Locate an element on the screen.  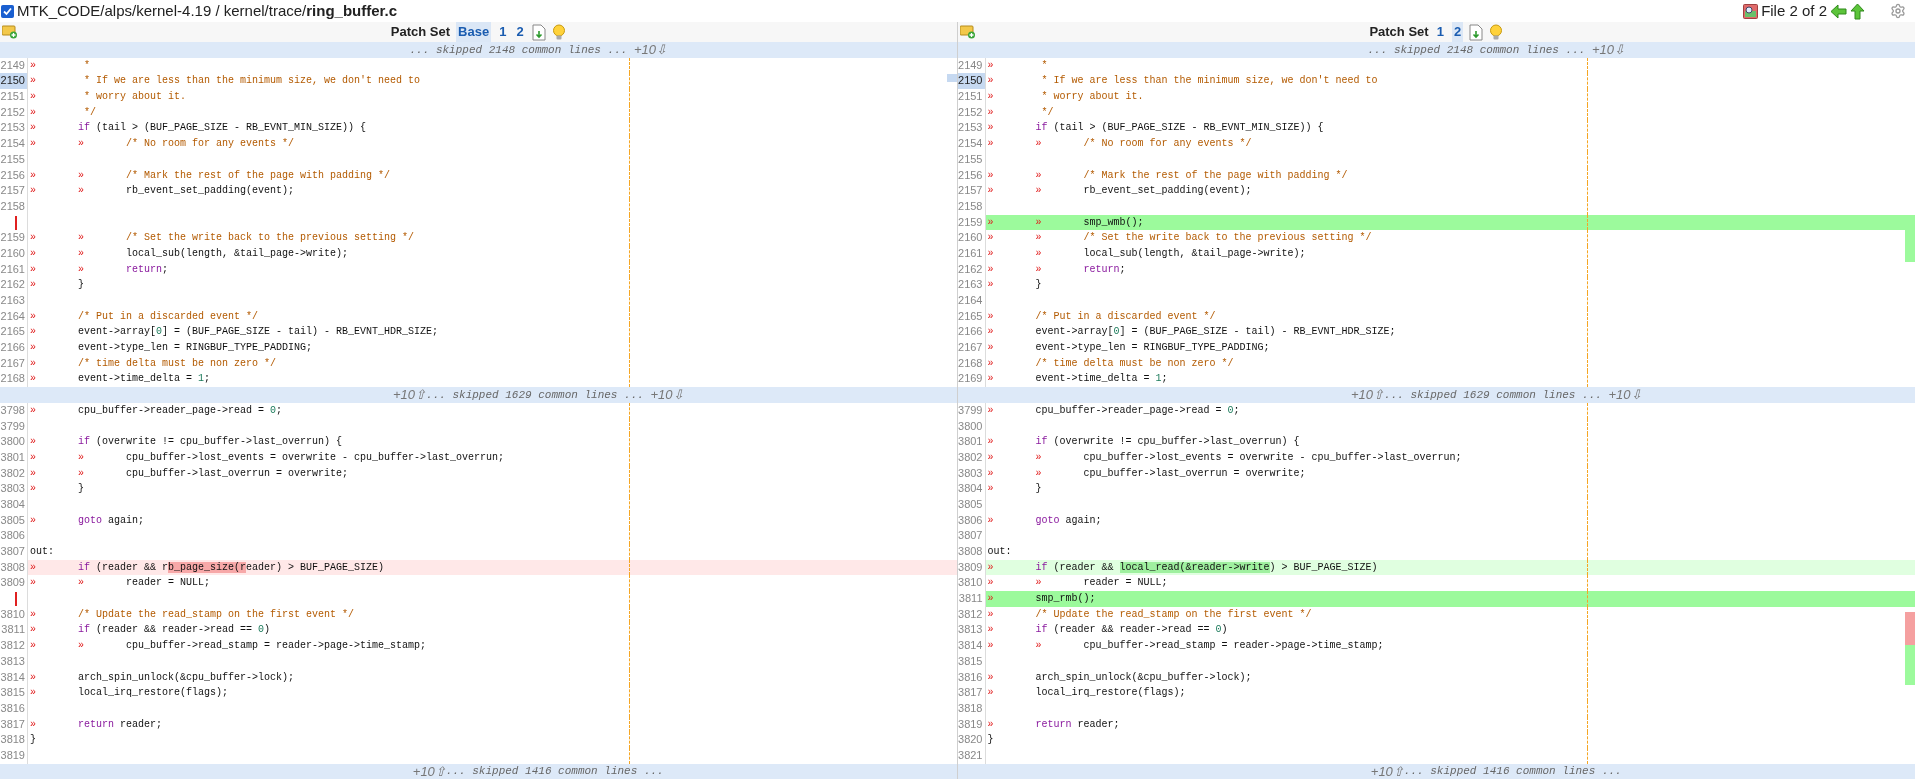
line-number: 3813 is located at coordinates (971, 630).